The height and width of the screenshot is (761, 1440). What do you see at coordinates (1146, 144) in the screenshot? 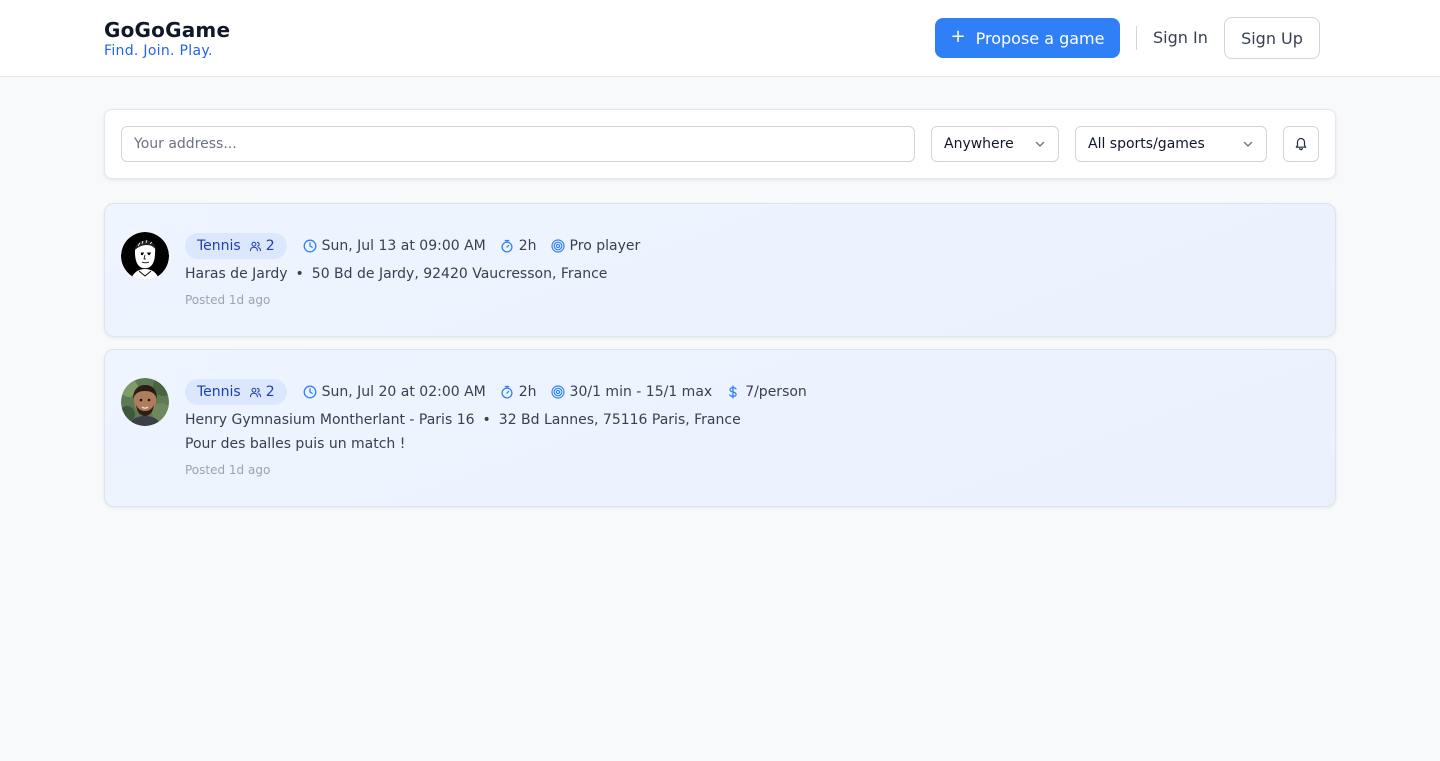
I see `sport-select-value: All sports/games` at bounding box center [1146, 144].